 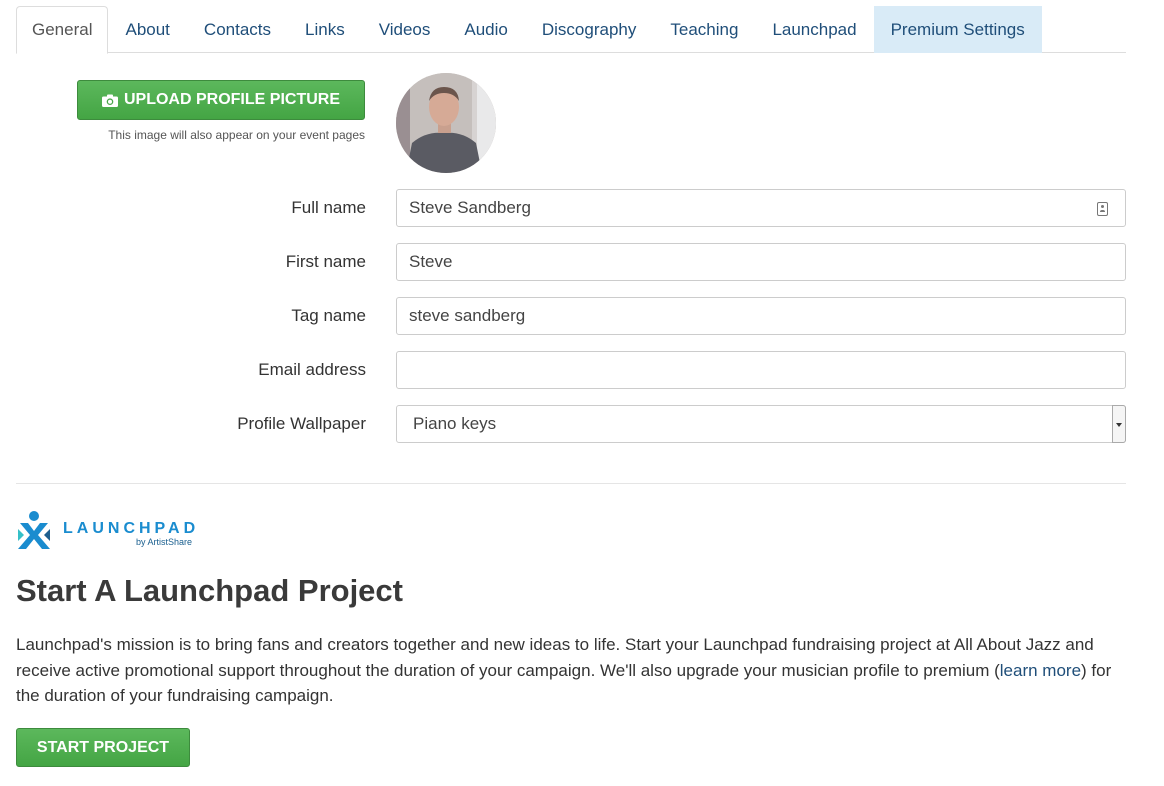 I want to click on email-input, so click(x=761, y=370).